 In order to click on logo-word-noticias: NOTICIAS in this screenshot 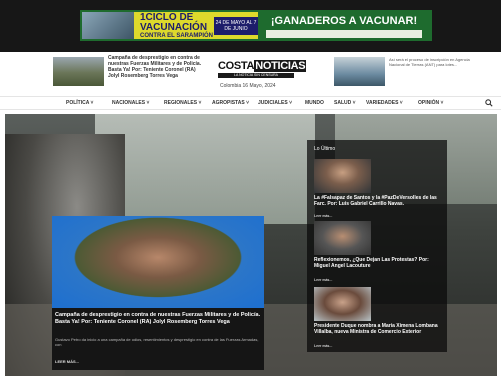, I will do `click(280, 66)`.